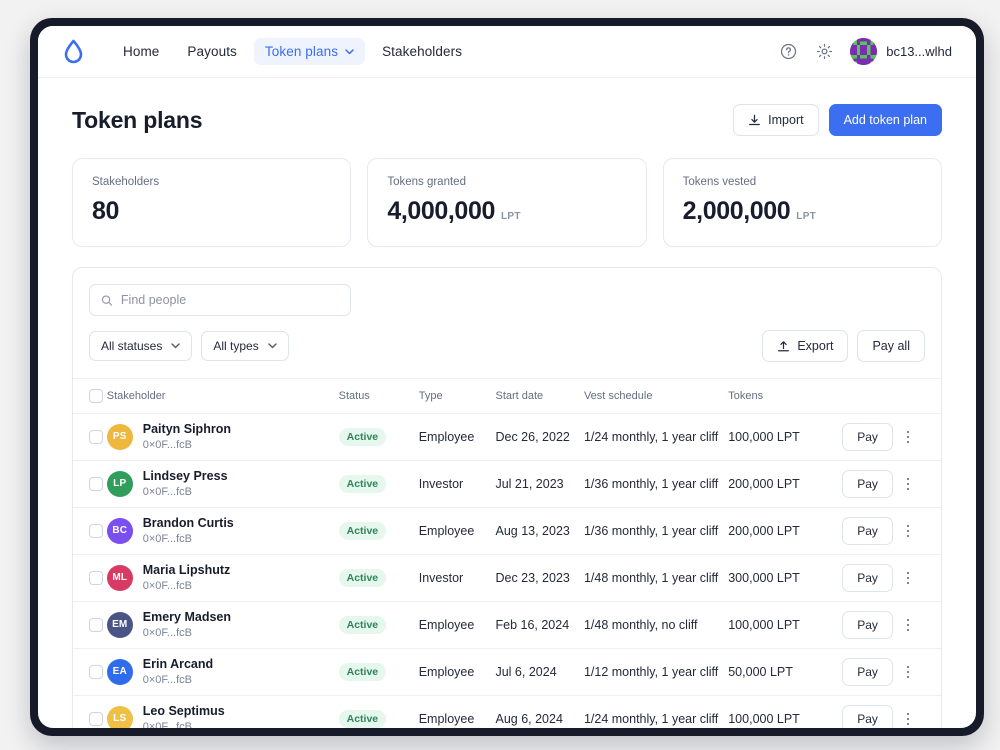 The image size is (1000, 750). Describe the element at coordinates (186, 616) in the screenshot. I see `stakeholder-name: Emery Madsen` at that location.